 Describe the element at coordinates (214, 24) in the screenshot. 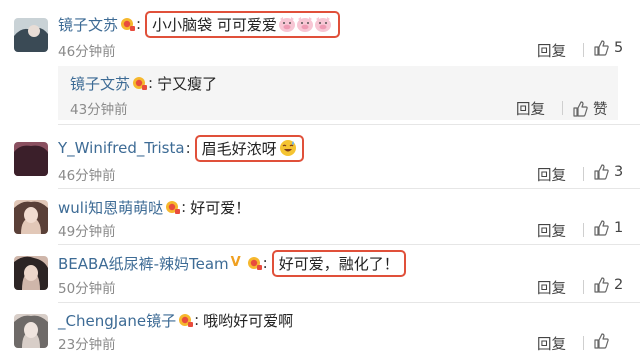

I see `comment-text: 小小脑袋 可可爱爱` at that location.